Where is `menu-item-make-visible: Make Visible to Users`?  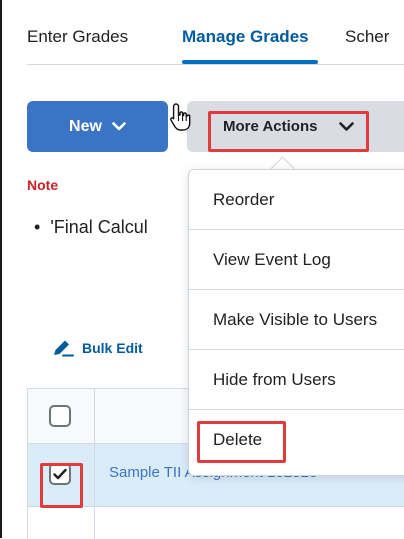
menu-item-make-visible: Make Visible to Users is located at coordinates (296, 320).